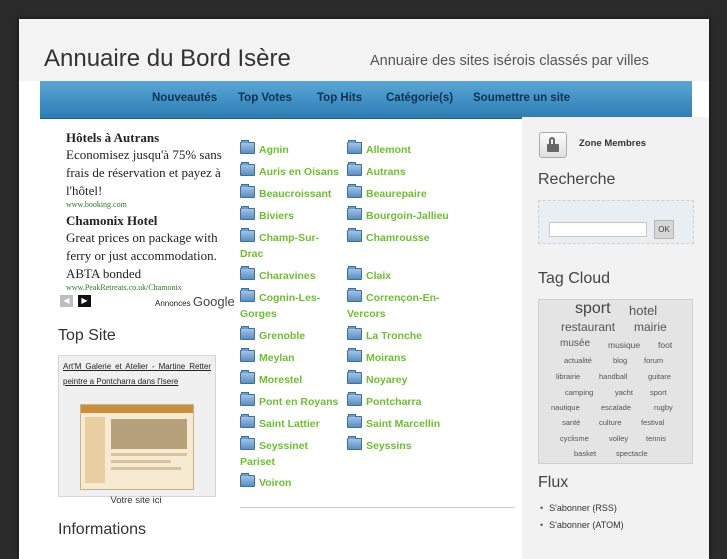 The image size is (727, 559). What do you see at coordinates (581, 525) in the screenshot?
I see `flux-atom-link: S'abonner (ATOM)` at bounding box center [581, 525].